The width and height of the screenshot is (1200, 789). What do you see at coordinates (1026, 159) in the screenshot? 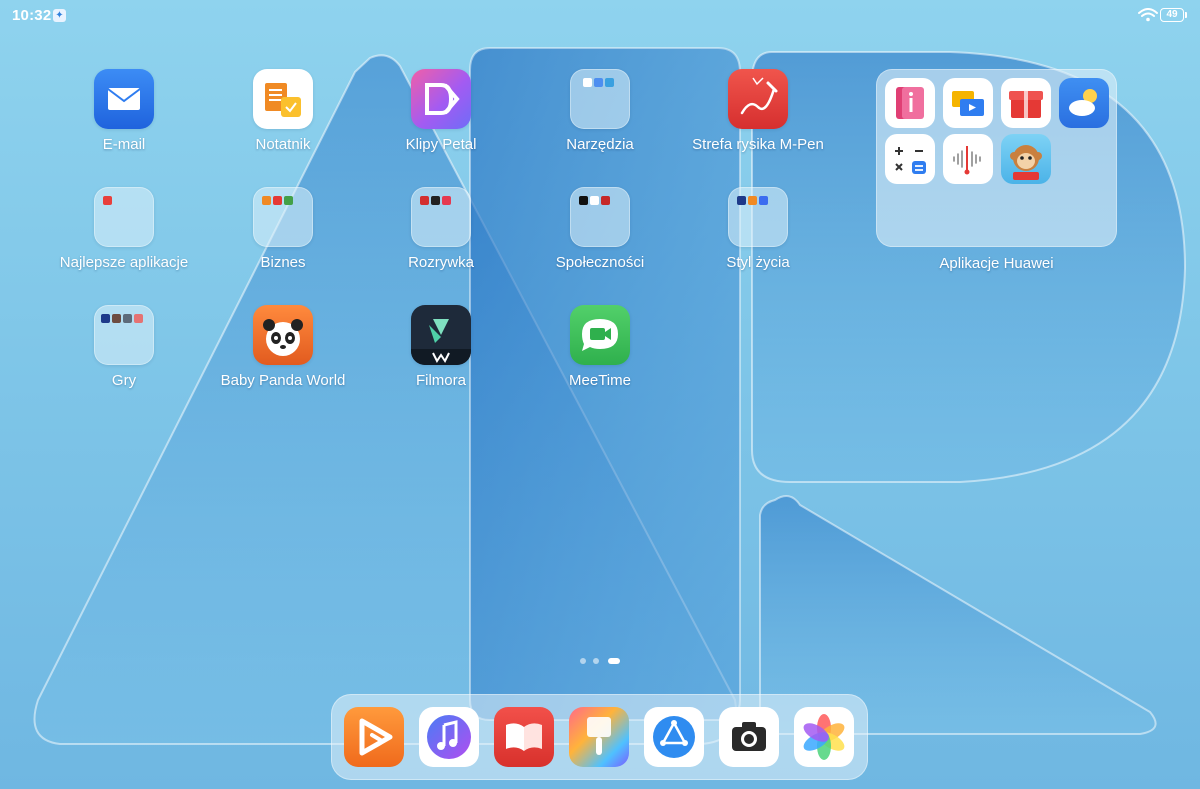
I see `monkey-kids-icon` at bounding box center [1026, 159].